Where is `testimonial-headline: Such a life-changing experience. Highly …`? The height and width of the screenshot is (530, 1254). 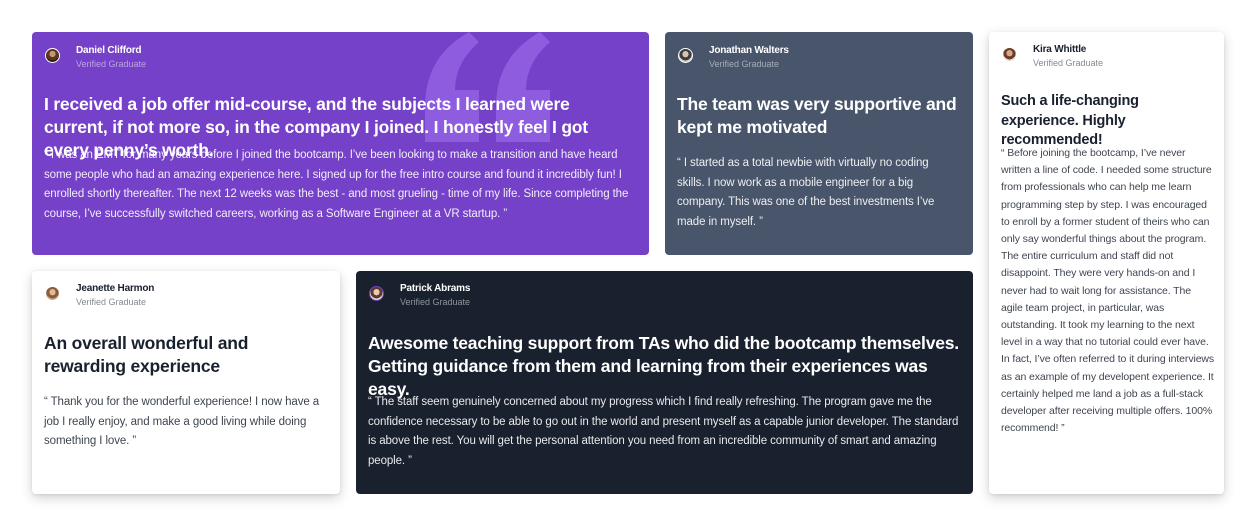
testimonial-headline: Such a life-changing experience. Highly … is located at coordinates (1070, 120).